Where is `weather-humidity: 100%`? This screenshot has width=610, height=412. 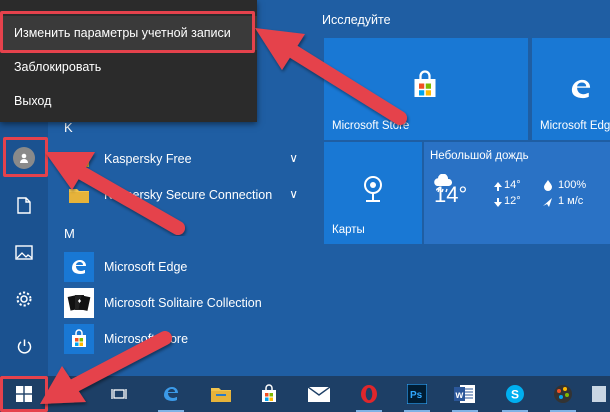 weather-humidity: 100% is located at coordinates (572, 185).